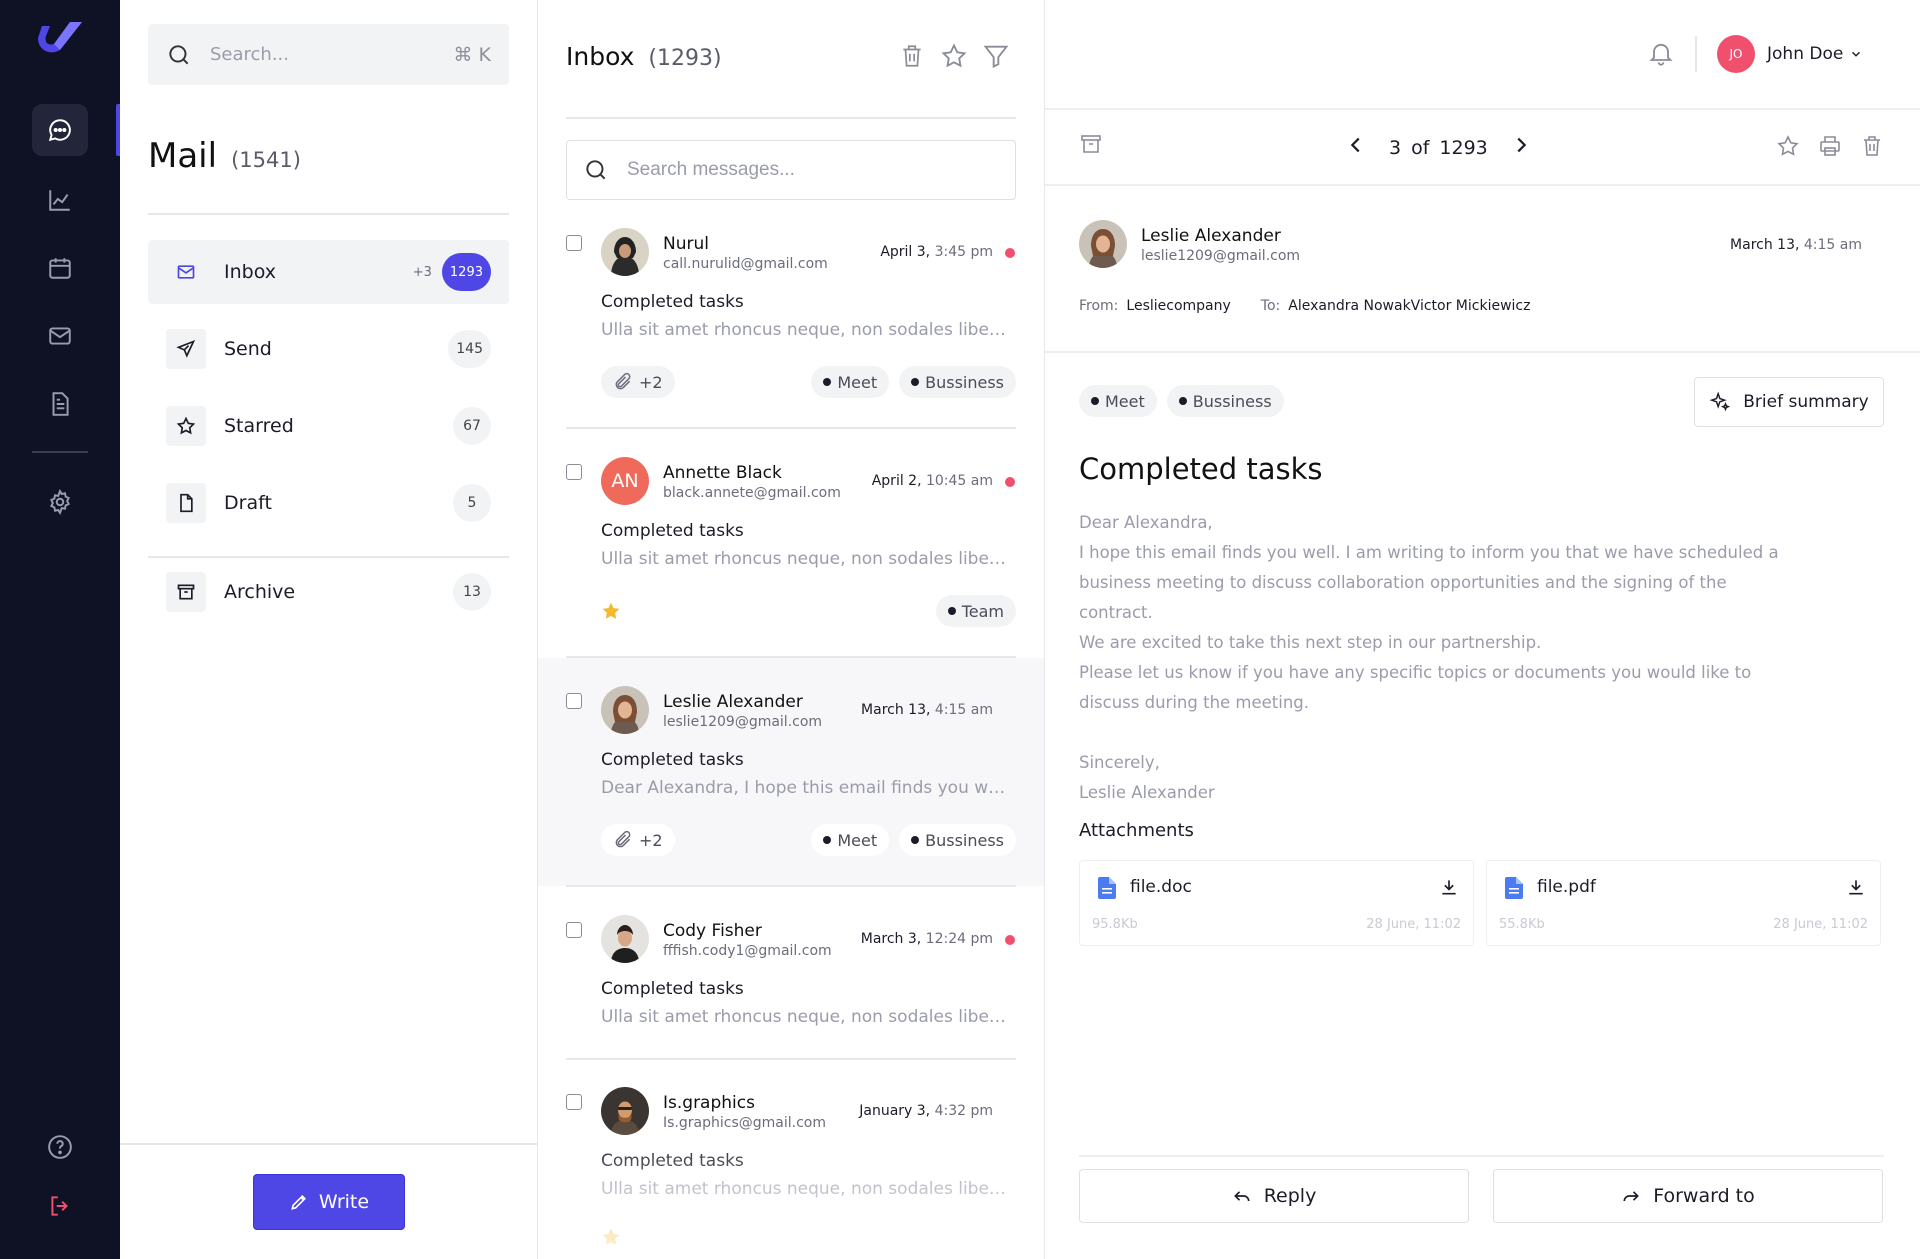 The width and height of the screenshot is (1920, 1259). What do you see at coordinates (1736, 54) in the screenshot?
I see `avatar: JO` at bounding box center [1736, 54].